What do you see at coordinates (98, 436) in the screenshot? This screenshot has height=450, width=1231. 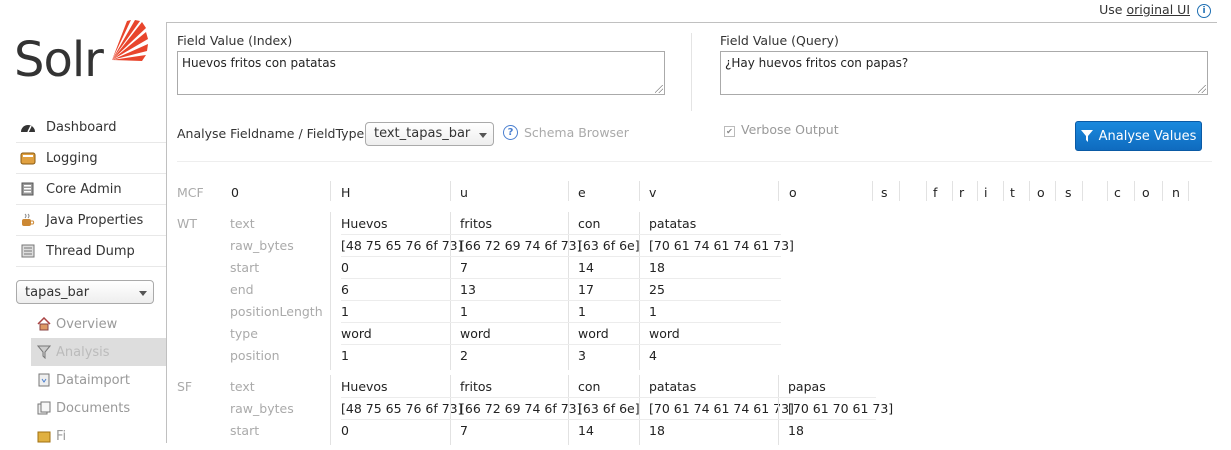 I see `core-menu-item-fi: Fi` at bounding box center [98, 436].